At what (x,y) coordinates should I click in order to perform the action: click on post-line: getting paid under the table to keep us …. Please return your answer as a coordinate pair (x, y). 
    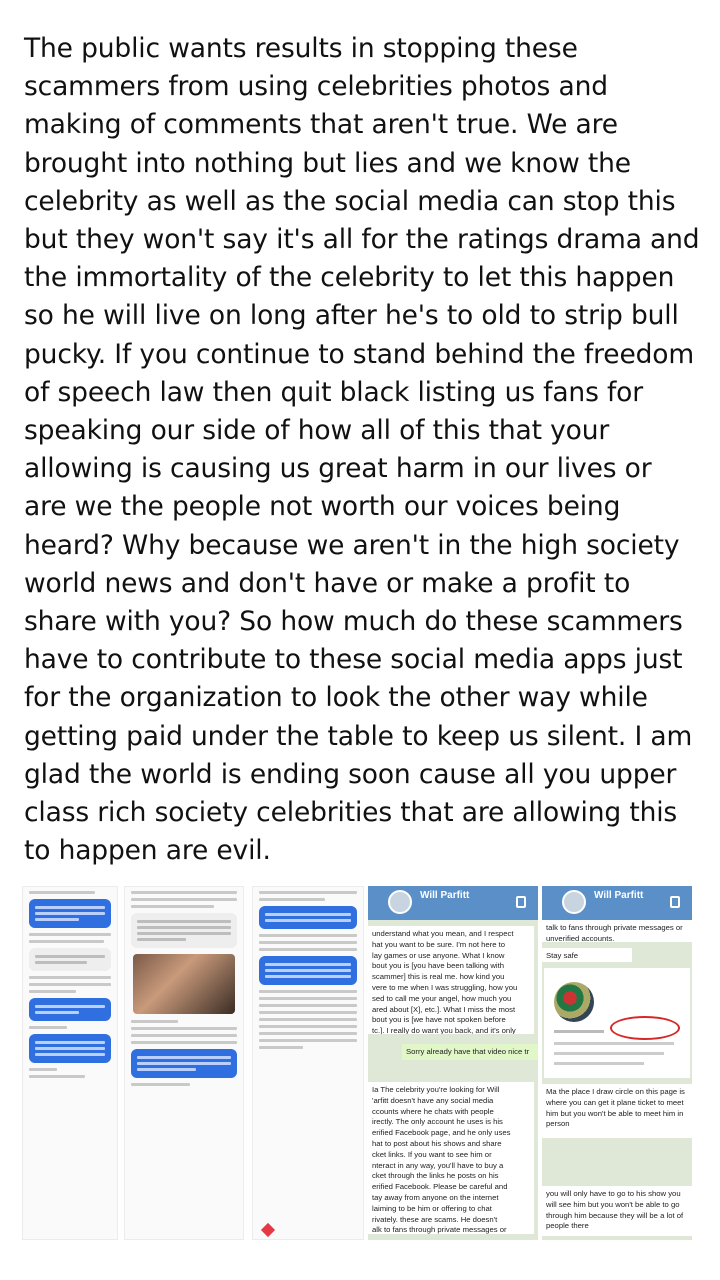
    Looking at the image, I should click on (358, 736).